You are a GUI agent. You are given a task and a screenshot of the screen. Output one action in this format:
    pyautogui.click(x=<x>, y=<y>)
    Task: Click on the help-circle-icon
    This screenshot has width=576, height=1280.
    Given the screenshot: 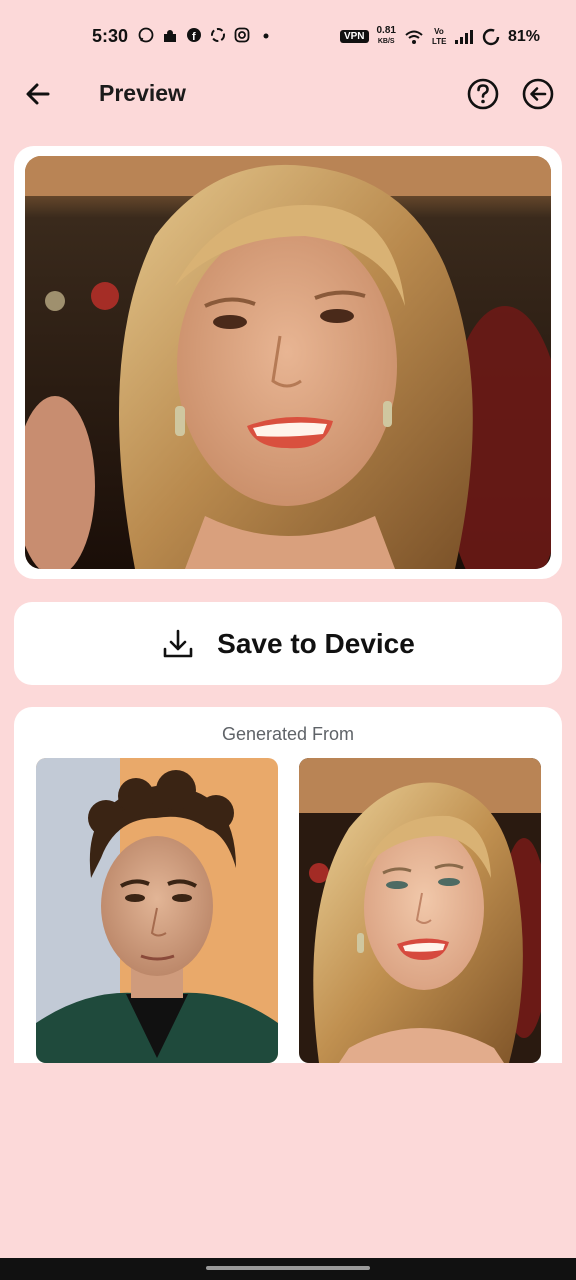 What is the action you would take?
    pyautogui.click(x=483, y=94)
    